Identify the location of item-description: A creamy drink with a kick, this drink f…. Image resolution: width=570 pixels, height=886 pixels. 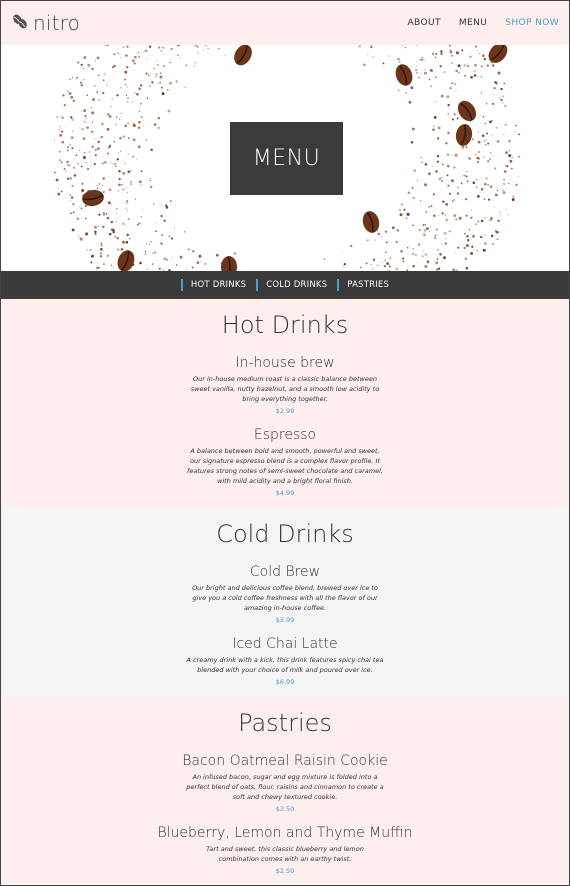
(285, 665).